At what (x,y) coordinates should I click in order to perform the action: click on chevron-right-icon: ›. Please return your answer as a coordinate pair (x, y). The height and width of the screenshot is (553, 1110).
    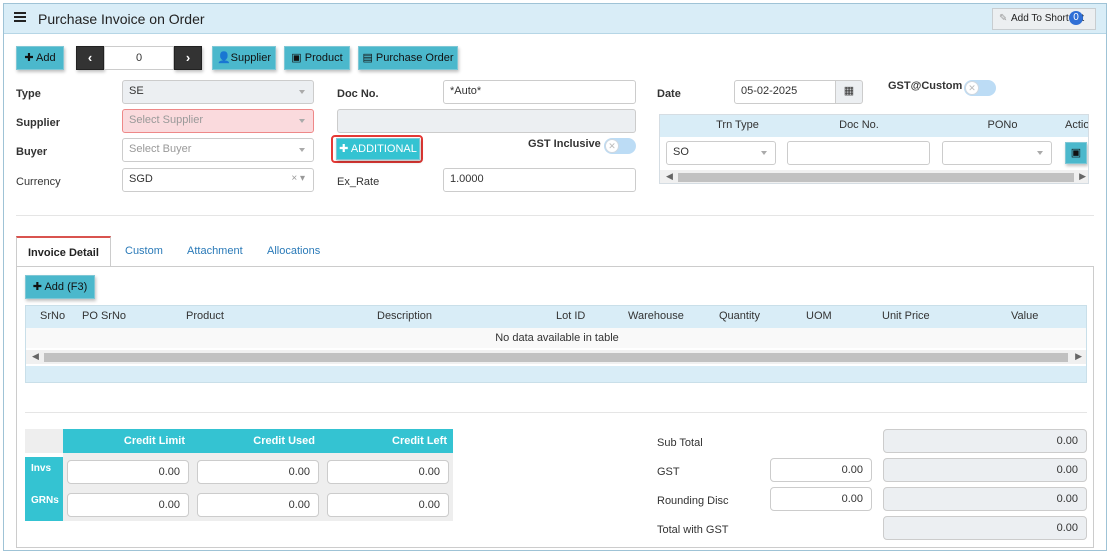
    Looking at the image, I should click on (188, 57).